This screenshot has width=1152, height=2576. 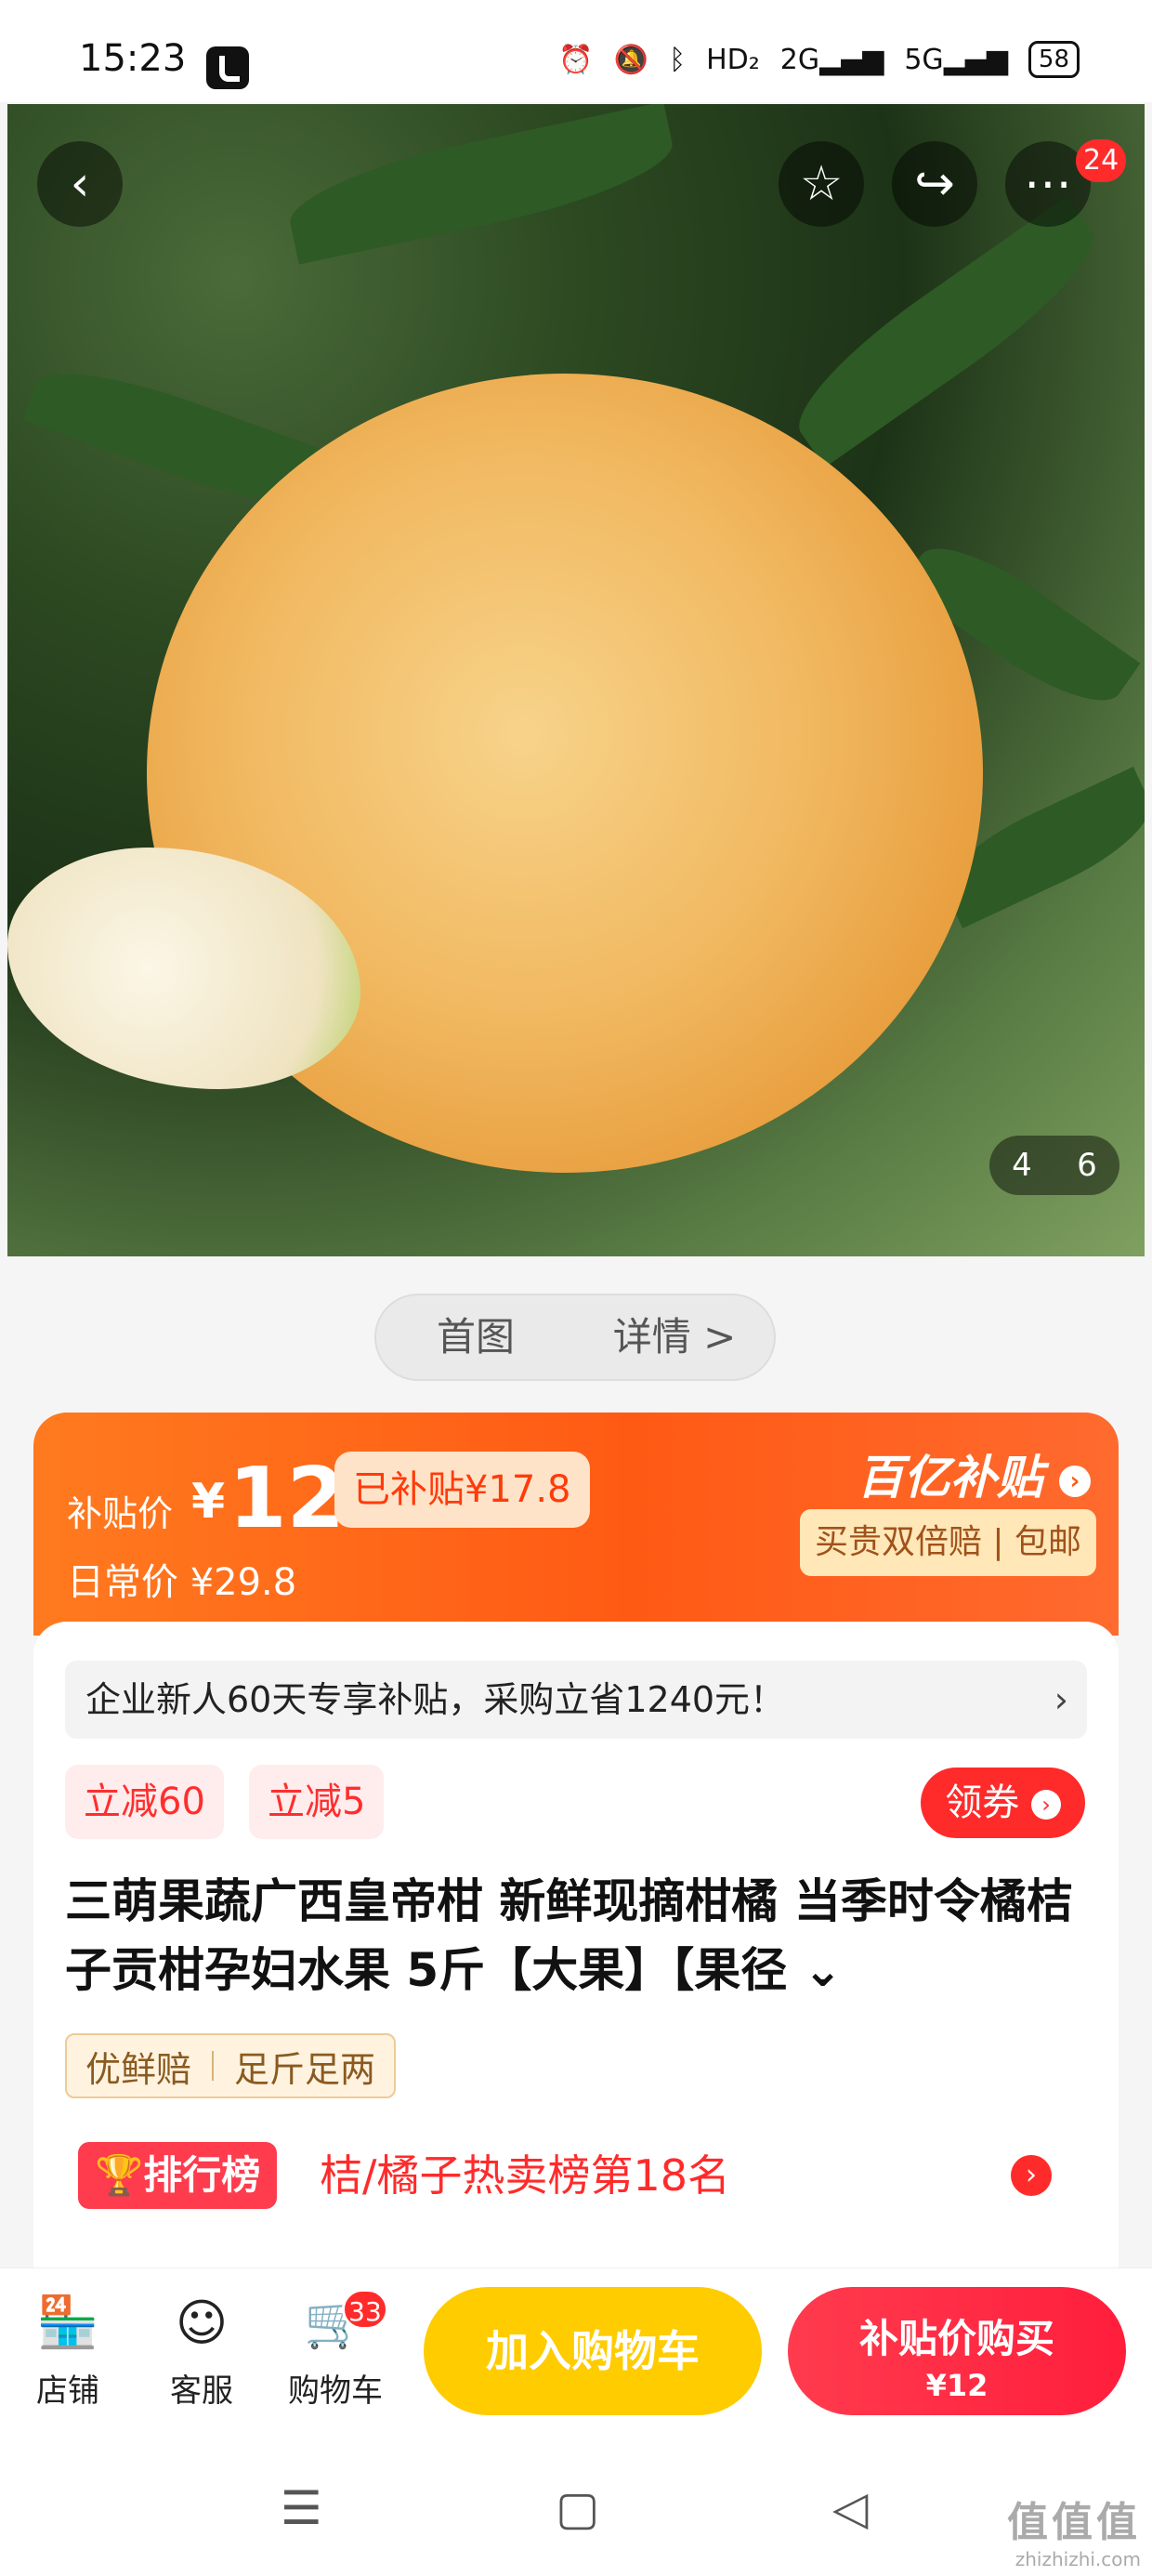 What do you see at coordinates (956, 2385) in the screenshot?
I see `buy-price: ¥12` at bounding box center [956, 2385].